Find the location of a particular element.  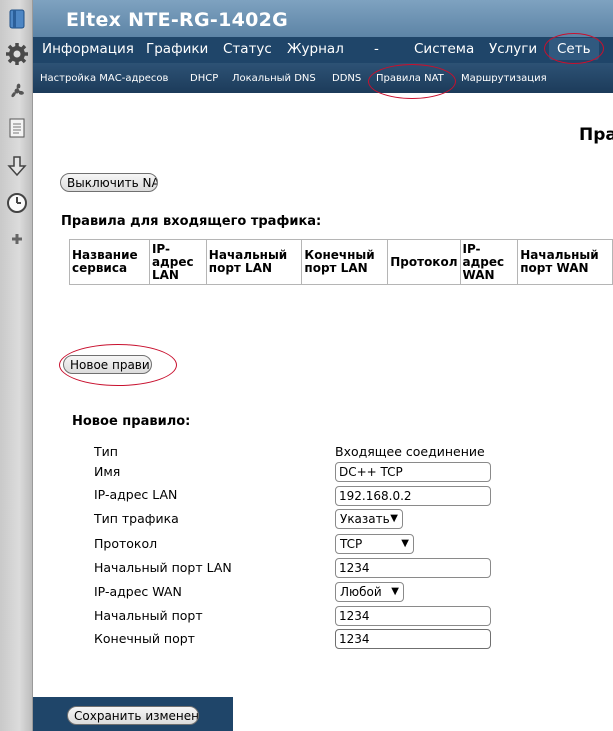

start-port-label: Начальный порт is located at coordinates (148, 615).